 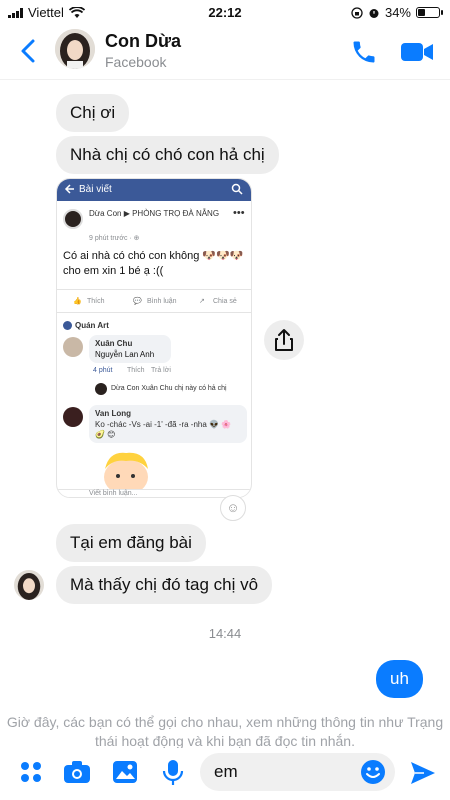 I want to click on thumbs-up-icon: 👍, so click(x=77, y=301).